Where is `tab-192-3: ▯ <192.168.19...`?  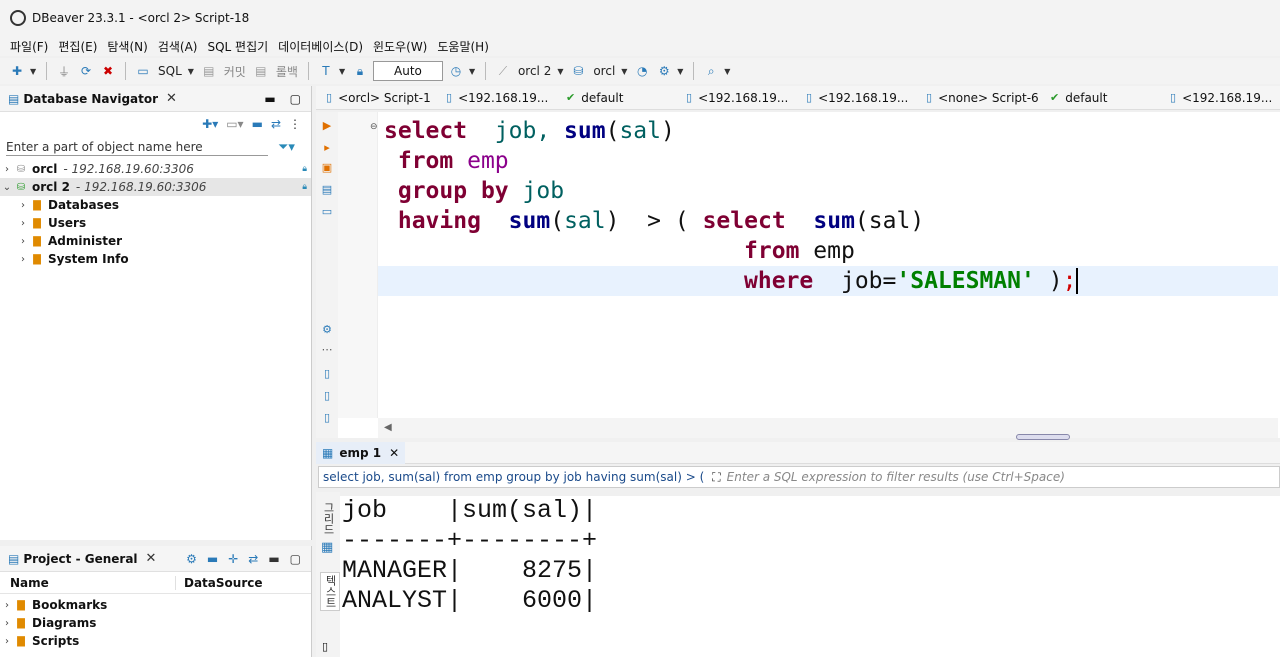
tab-192-3: ▯ <192.168.19... is located at coordinates (856, 98).